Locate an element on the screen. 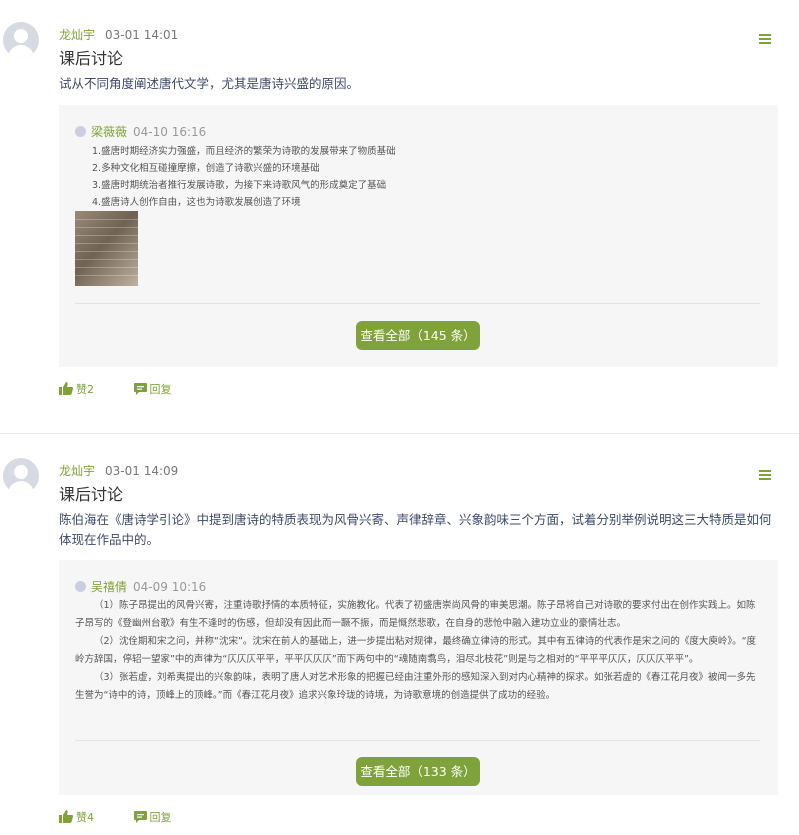 The width and height of the screenshot is (799, 835). reply-image-thumbnail is located at coordinates (106, 248).